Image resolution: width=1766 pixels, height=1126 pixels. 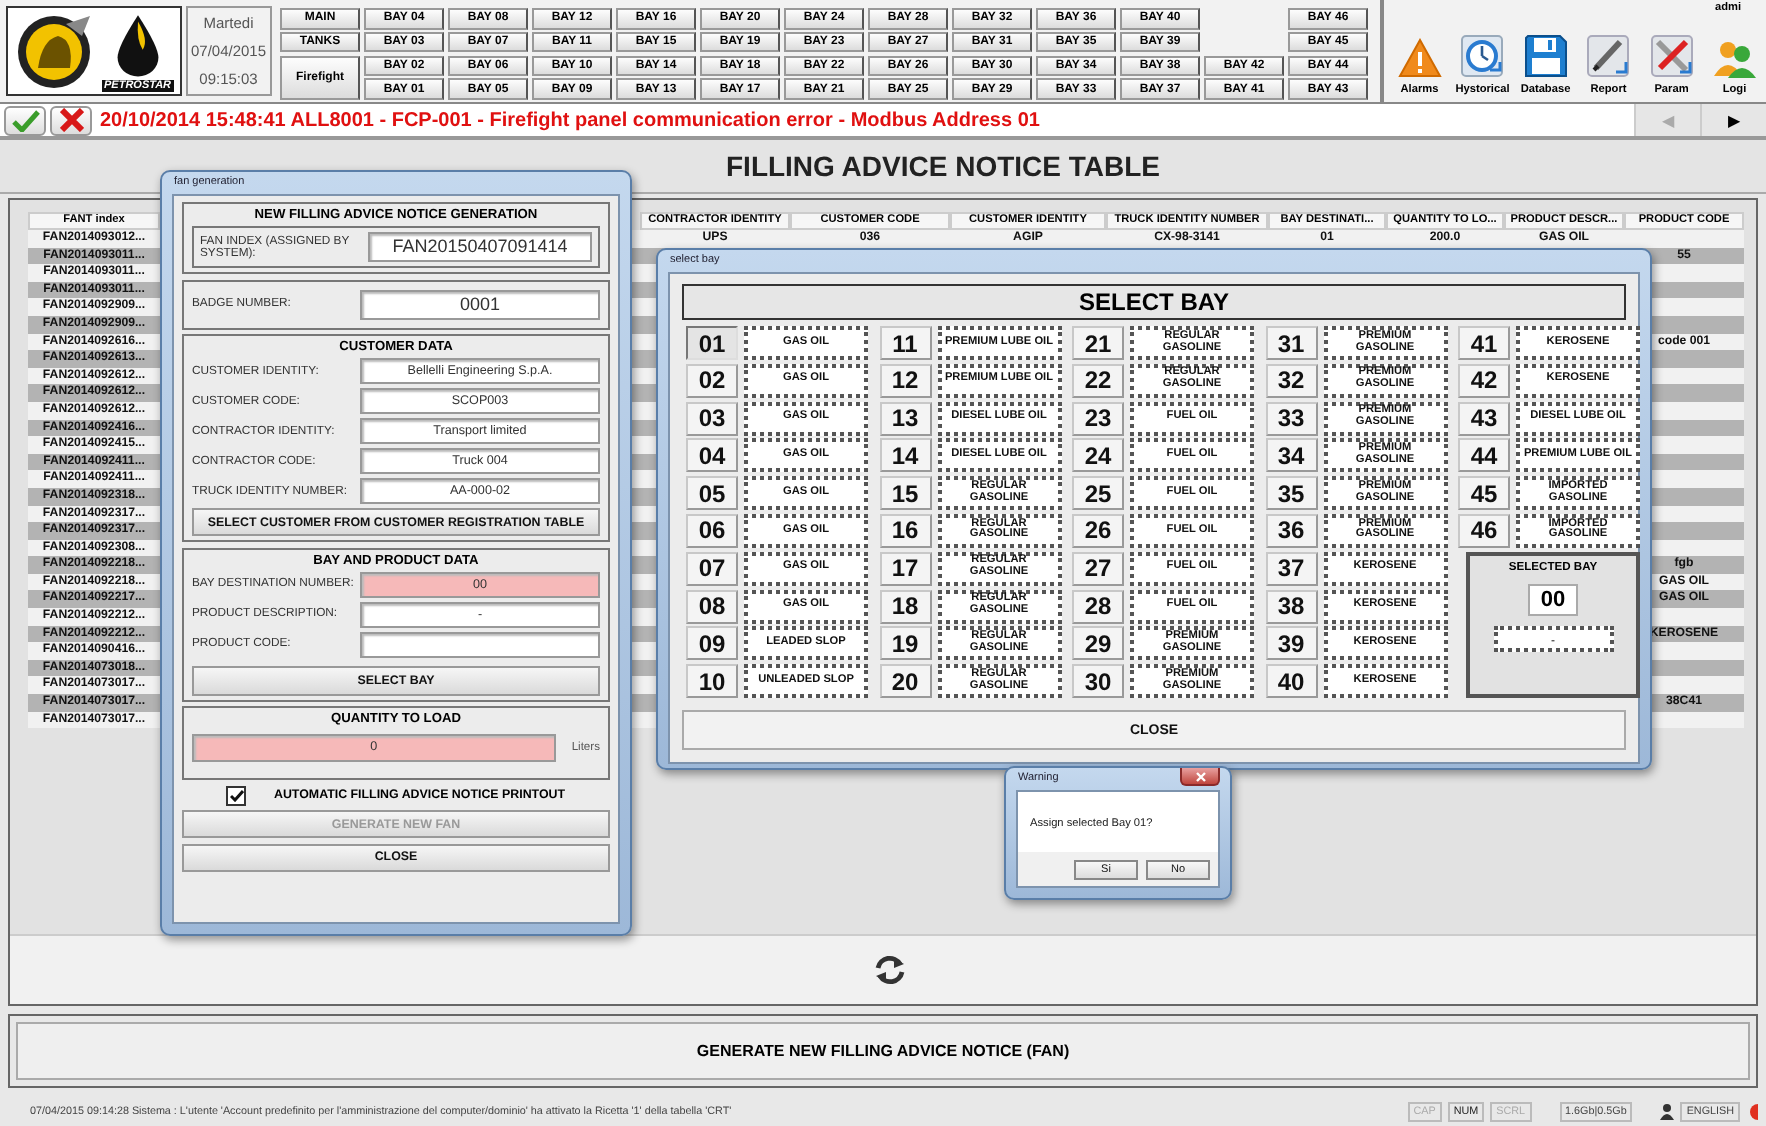 What do you see at coordinates (905, 606) in the screenshot?
I see `bay-number-button: 18` at bounding box center [905, 606].